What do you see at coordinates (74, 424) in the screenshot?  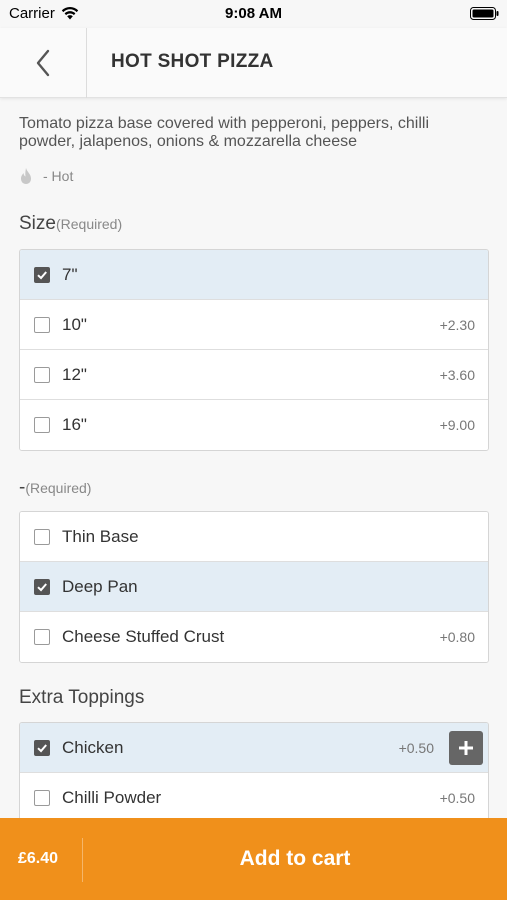 I see `option-label: 16"` at bounding box center [74, 424].